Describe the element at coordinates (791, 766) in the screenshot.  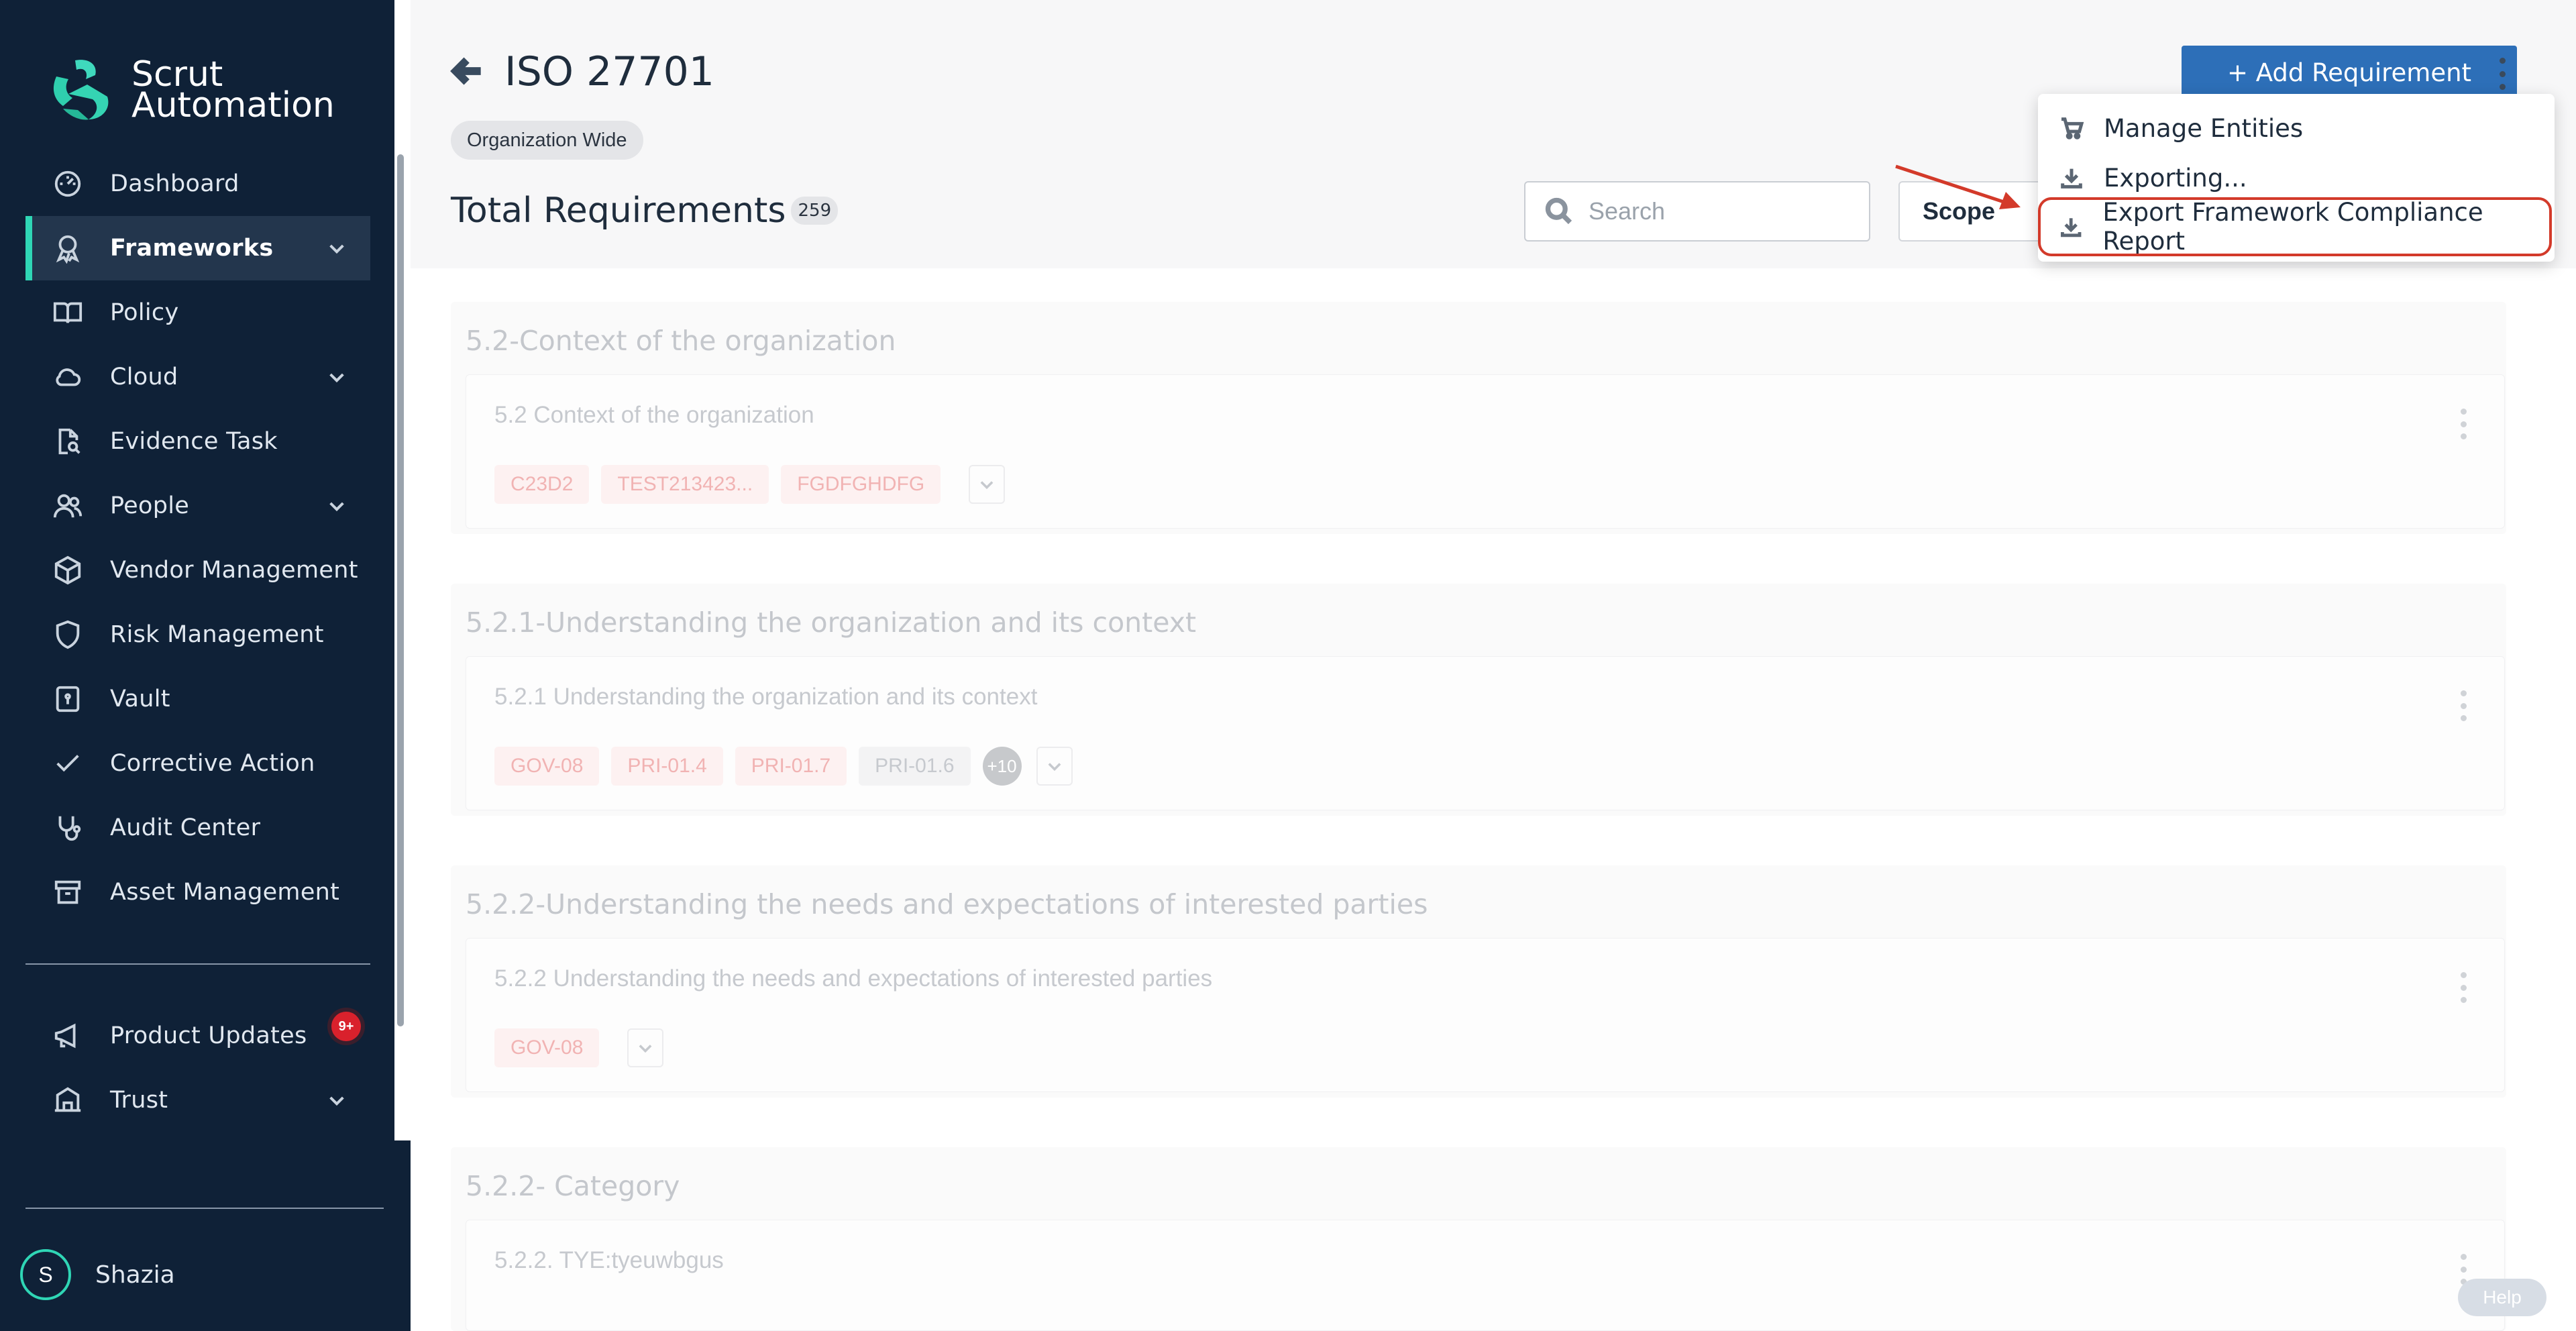
I see `control-tag: PRI-01.7` at that location.